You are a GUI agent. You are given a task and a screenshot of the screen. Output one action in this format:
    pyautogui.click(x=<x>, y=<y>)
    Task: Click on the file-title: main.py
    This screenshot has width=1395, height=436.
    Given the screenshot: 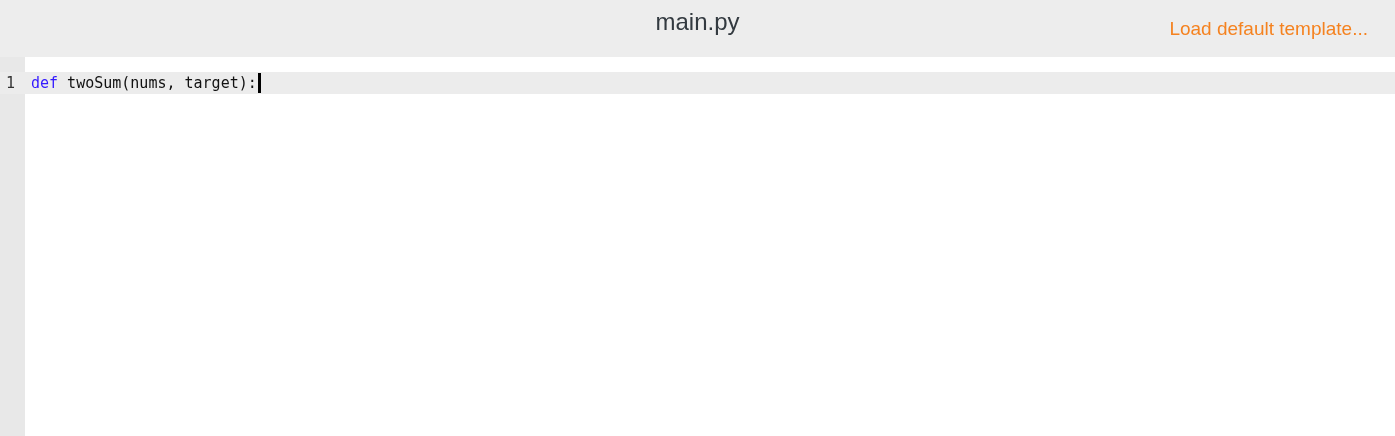 What is the action you would take?
    pyautogui.click(x=697, y=22)
    